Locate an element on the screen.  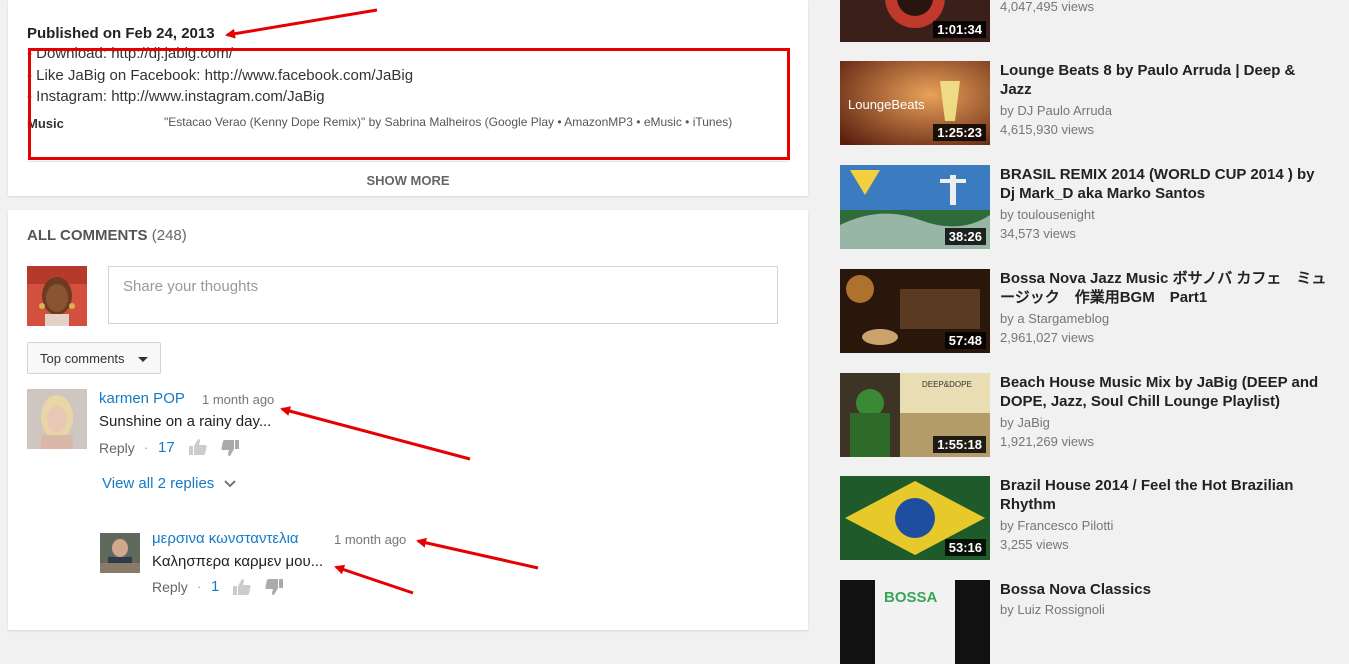
commenter-avatar is located at coordinates (57, 419).